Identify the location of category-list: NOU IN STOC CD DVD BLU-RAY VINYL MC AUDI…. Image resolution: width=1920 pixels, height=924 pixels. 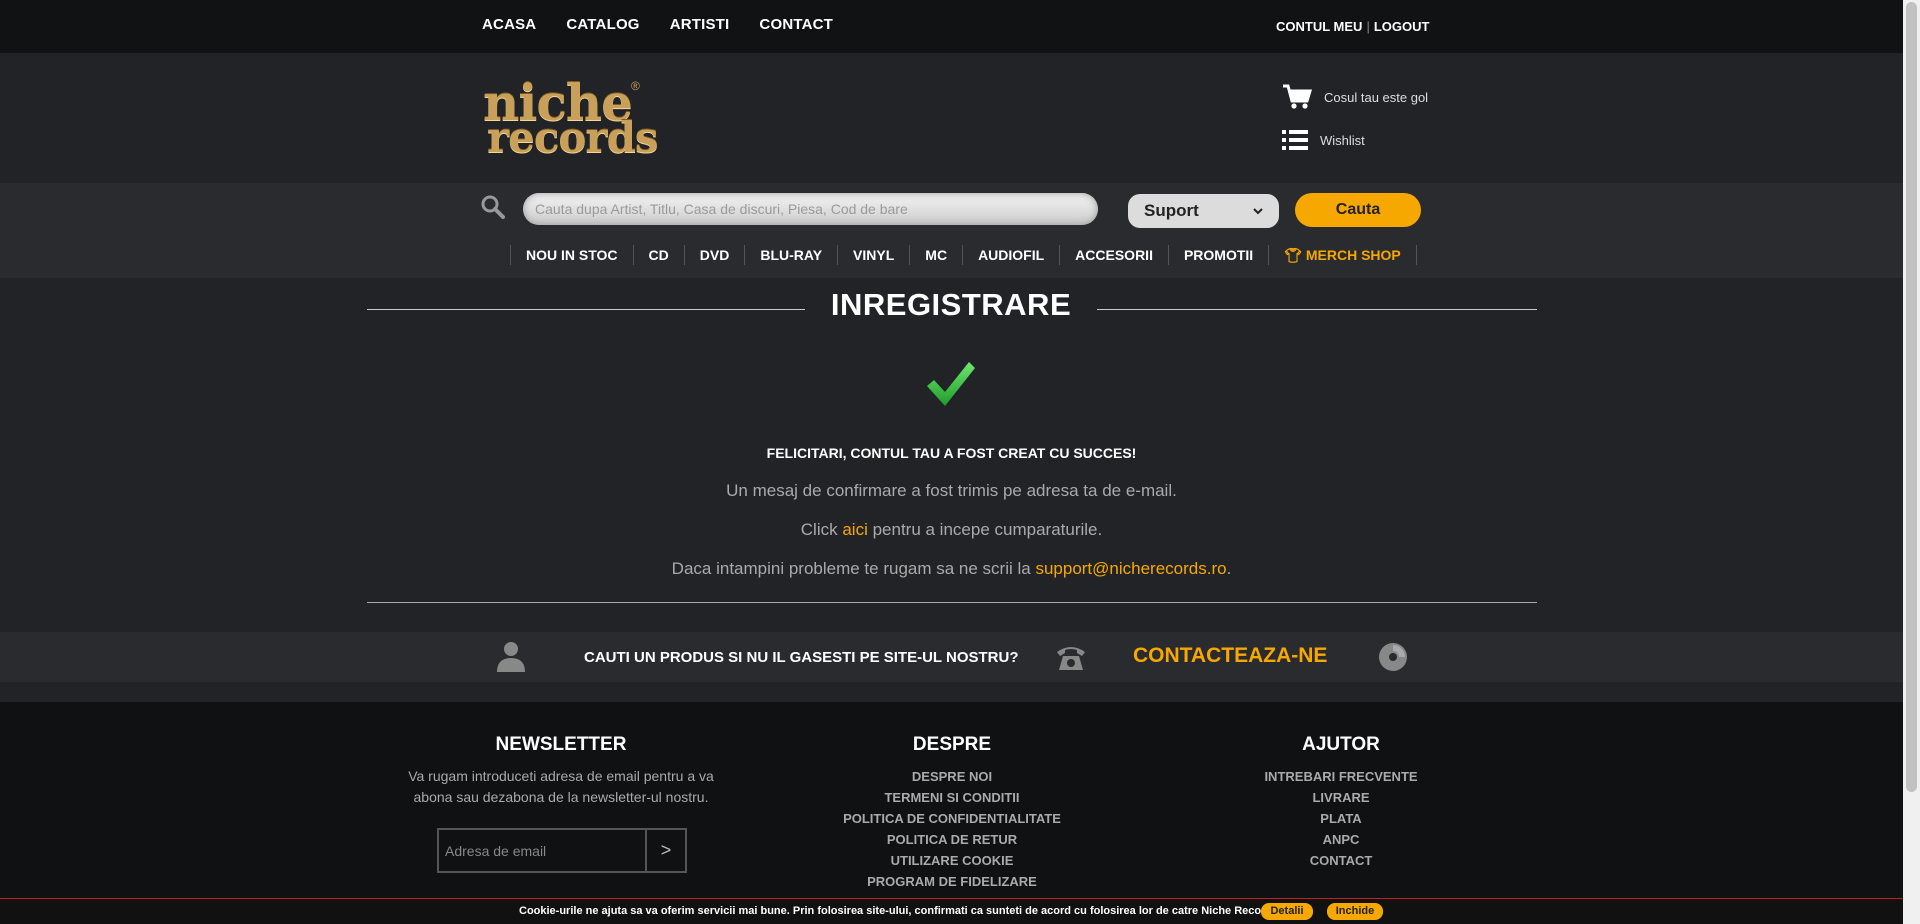
(963, 255).